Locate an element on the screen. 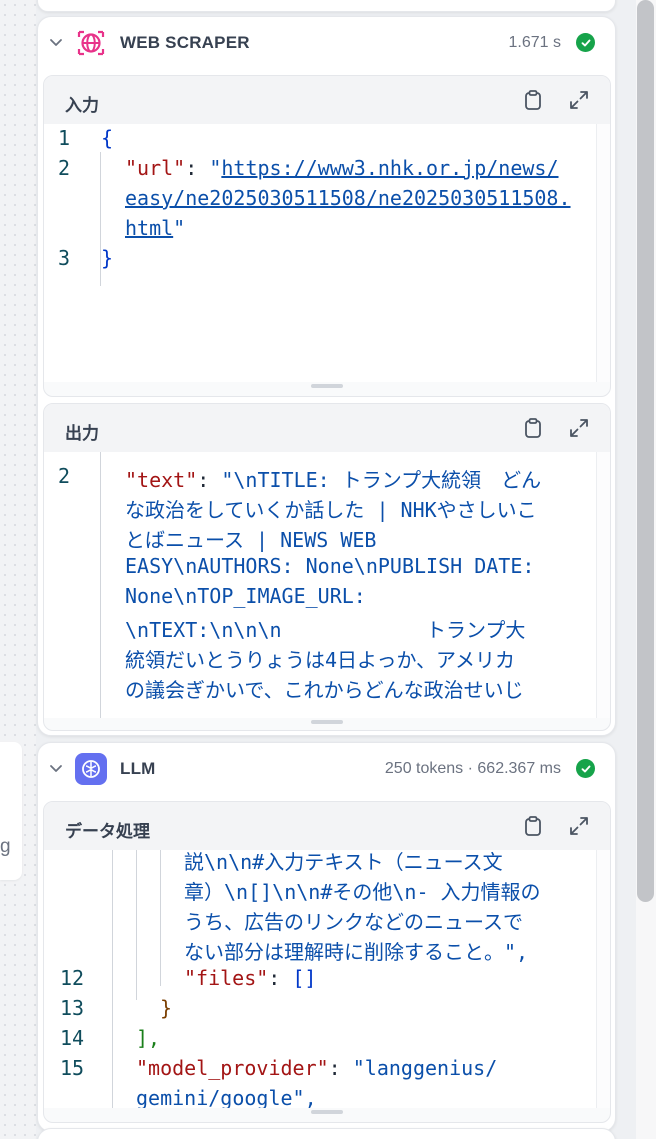  json-array: [] is located at coordinates (304, 978).